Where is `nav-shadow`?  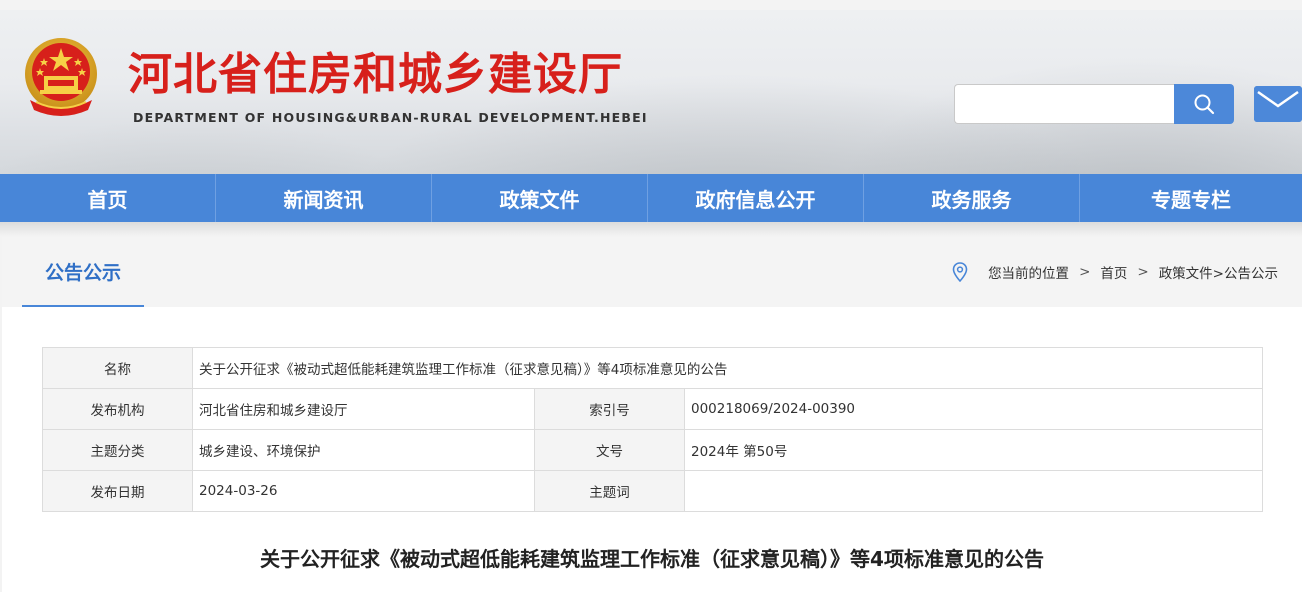 nav-shadow is located at coordinates (651, 229).